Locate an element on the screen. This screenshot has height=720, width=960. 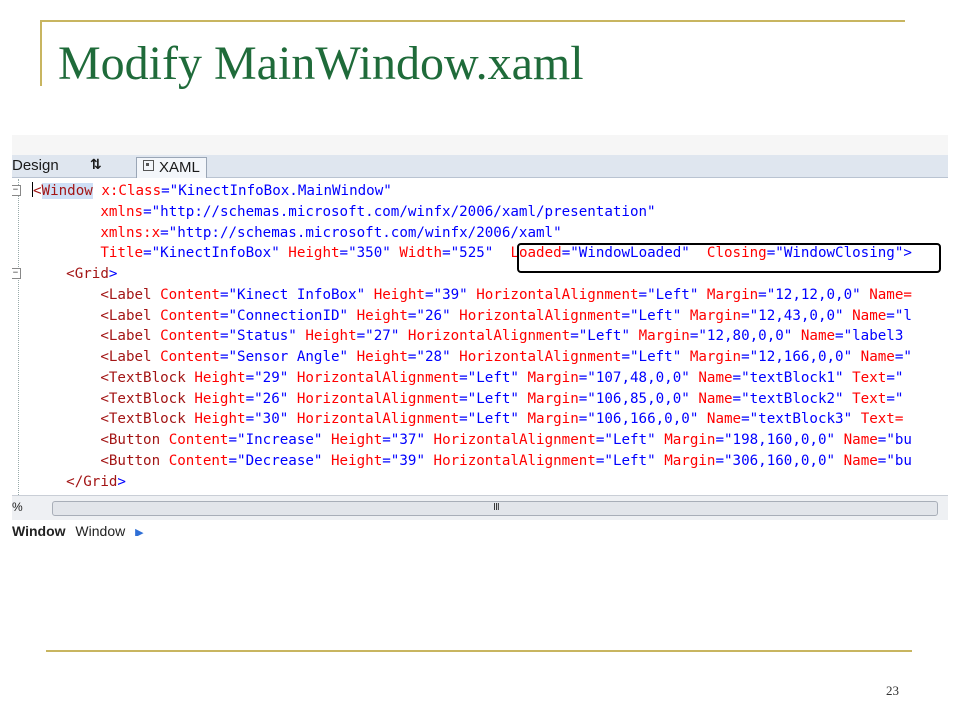
breadcrumb-element: Window is located at coordinates (39, 529).